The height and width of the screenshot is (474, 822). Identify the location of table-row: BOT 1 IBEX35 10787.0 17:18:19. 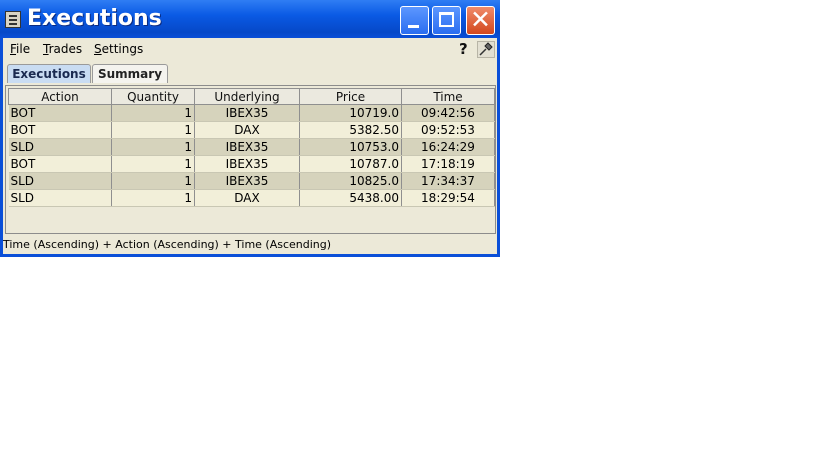
(251, 164).